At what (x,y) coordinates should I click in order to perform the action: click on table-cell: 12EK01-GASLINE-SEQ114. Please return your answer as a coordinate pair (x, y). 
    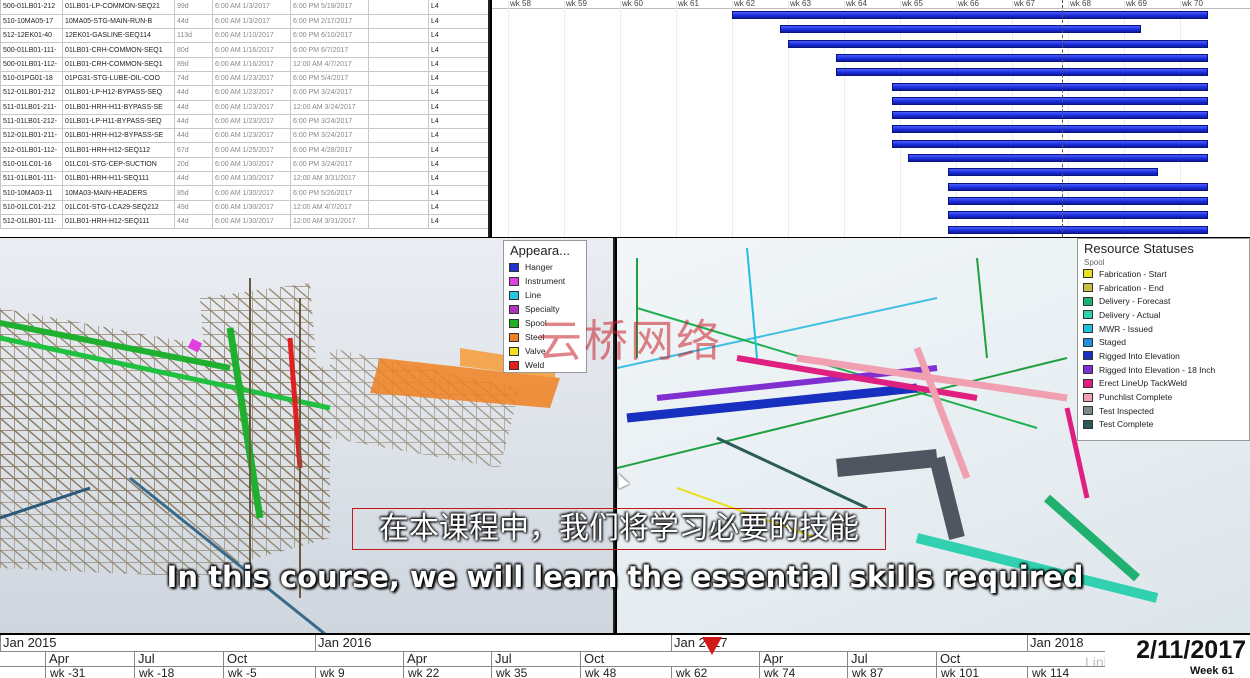
    Looking at the image, I should click on (118, 36).